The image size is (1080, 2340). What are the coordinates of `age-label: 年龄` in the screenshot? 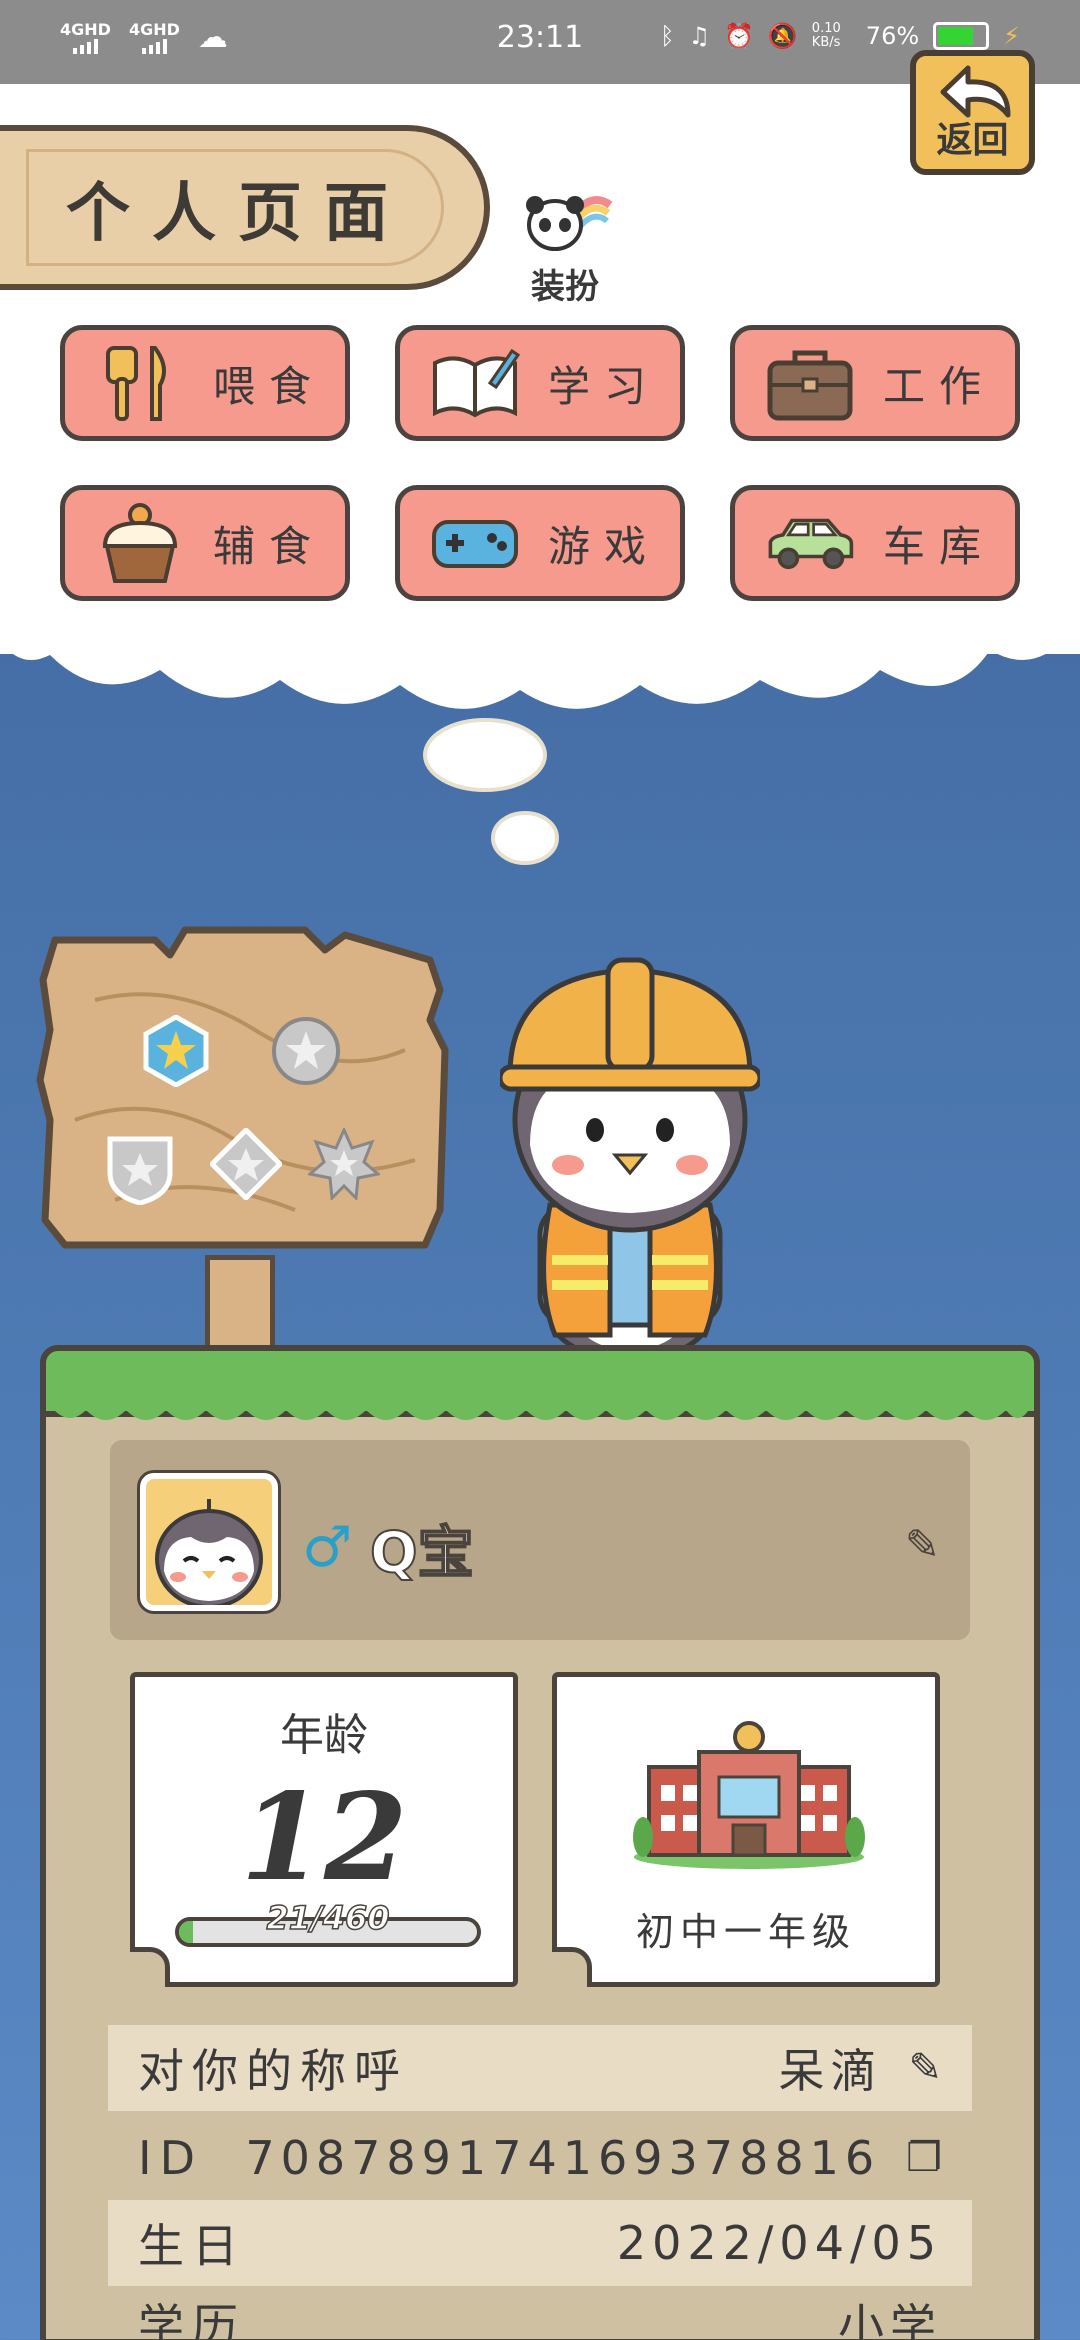 It's located at (324, 1735).